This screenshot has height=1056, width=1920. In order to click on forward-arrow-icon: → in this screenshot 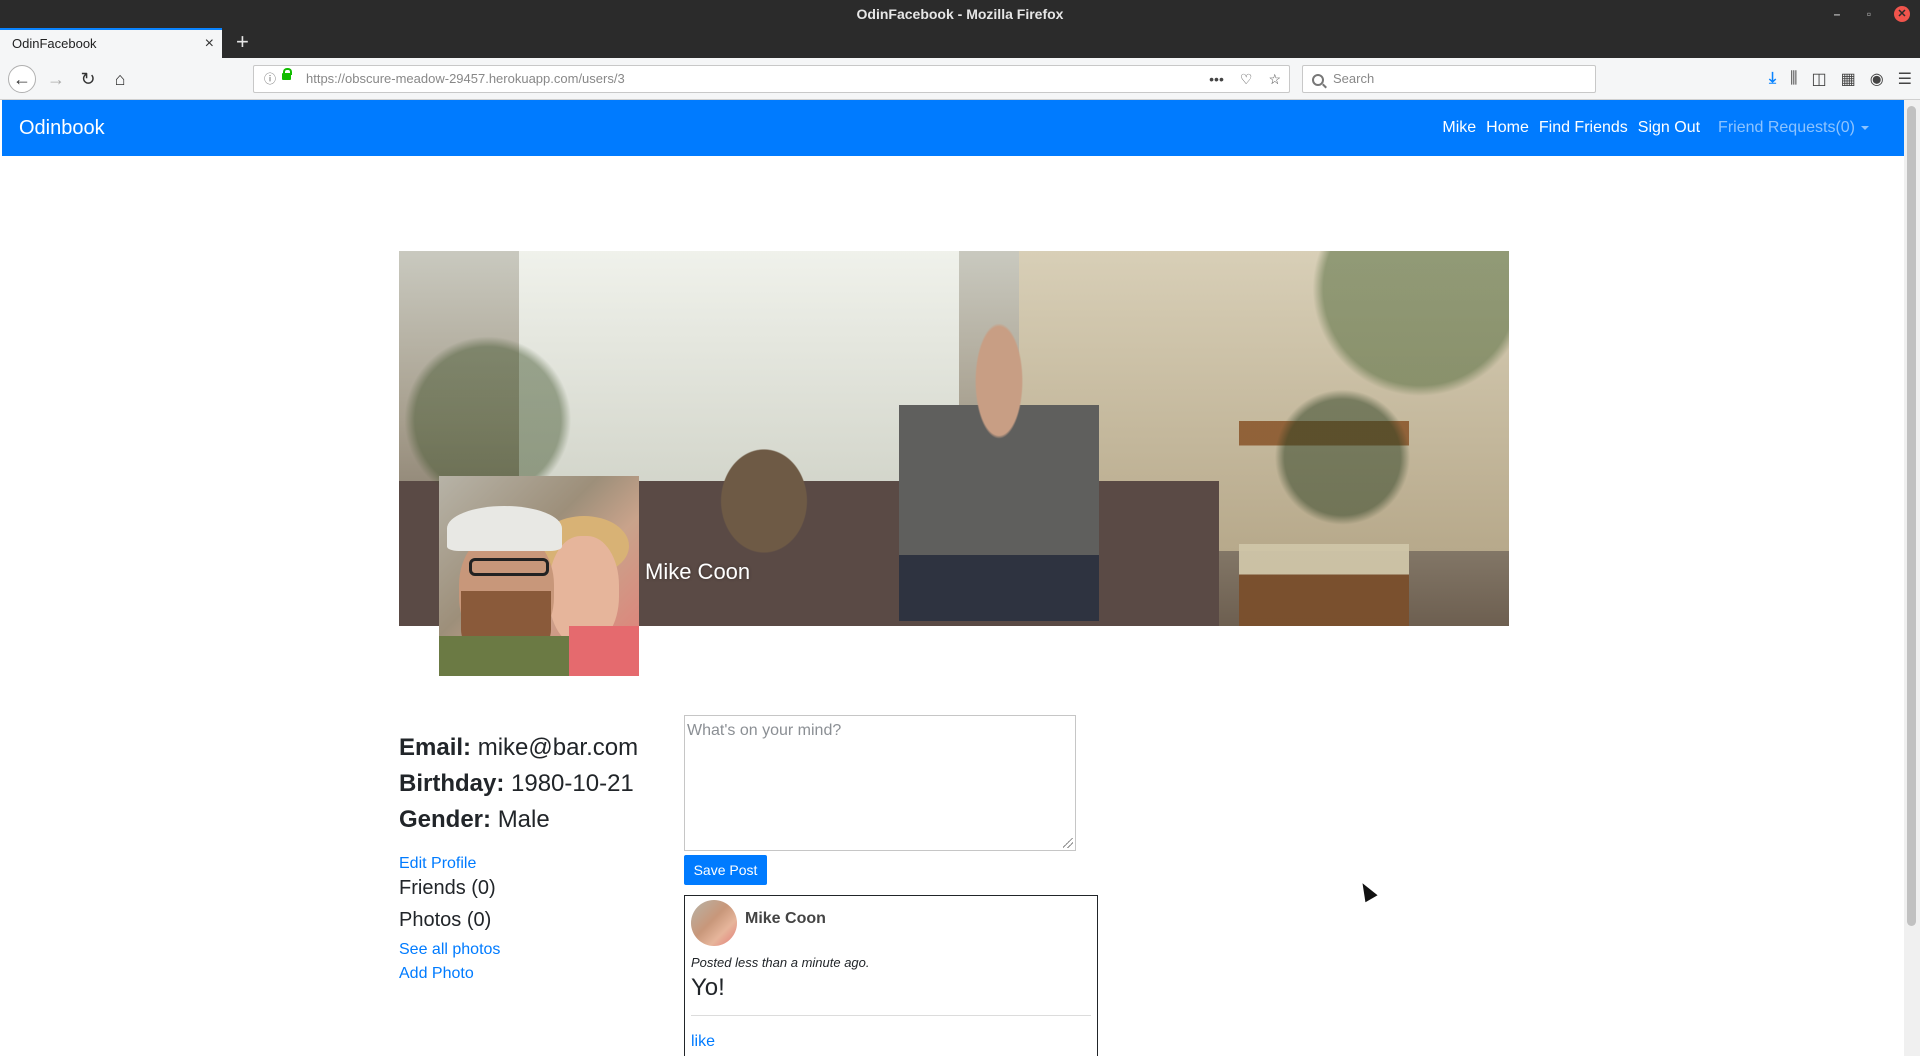, I will do `click(56, 79)`.